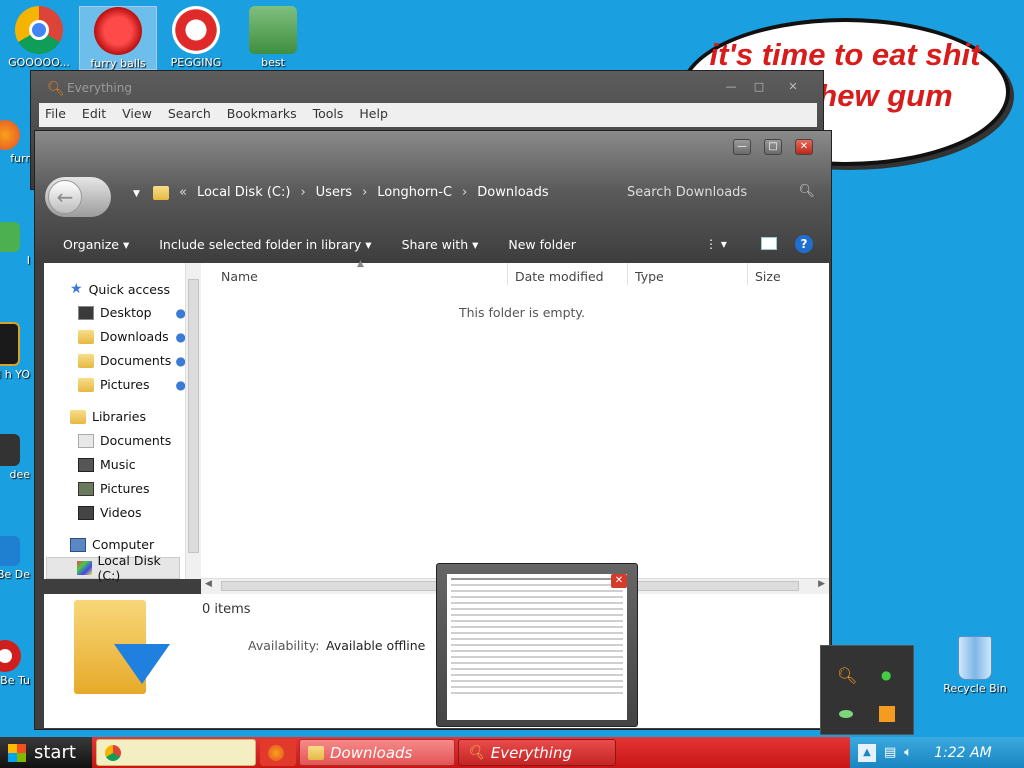  I want to click on taskbar-downloads: Downloads, so click(377, 752).